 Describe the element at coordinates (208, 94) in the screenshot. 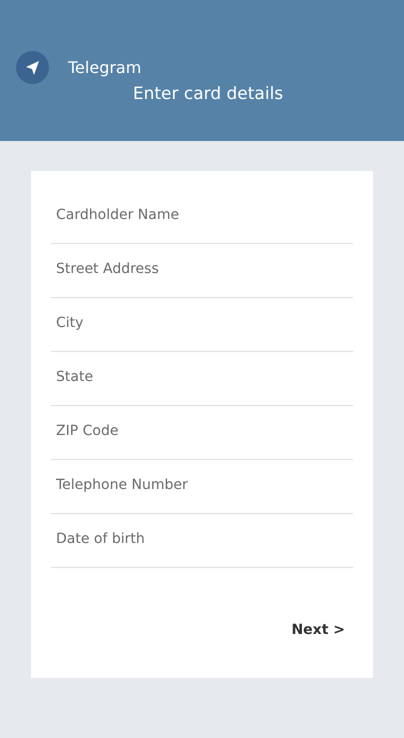

I see `page-title: Enter card details` at that location.